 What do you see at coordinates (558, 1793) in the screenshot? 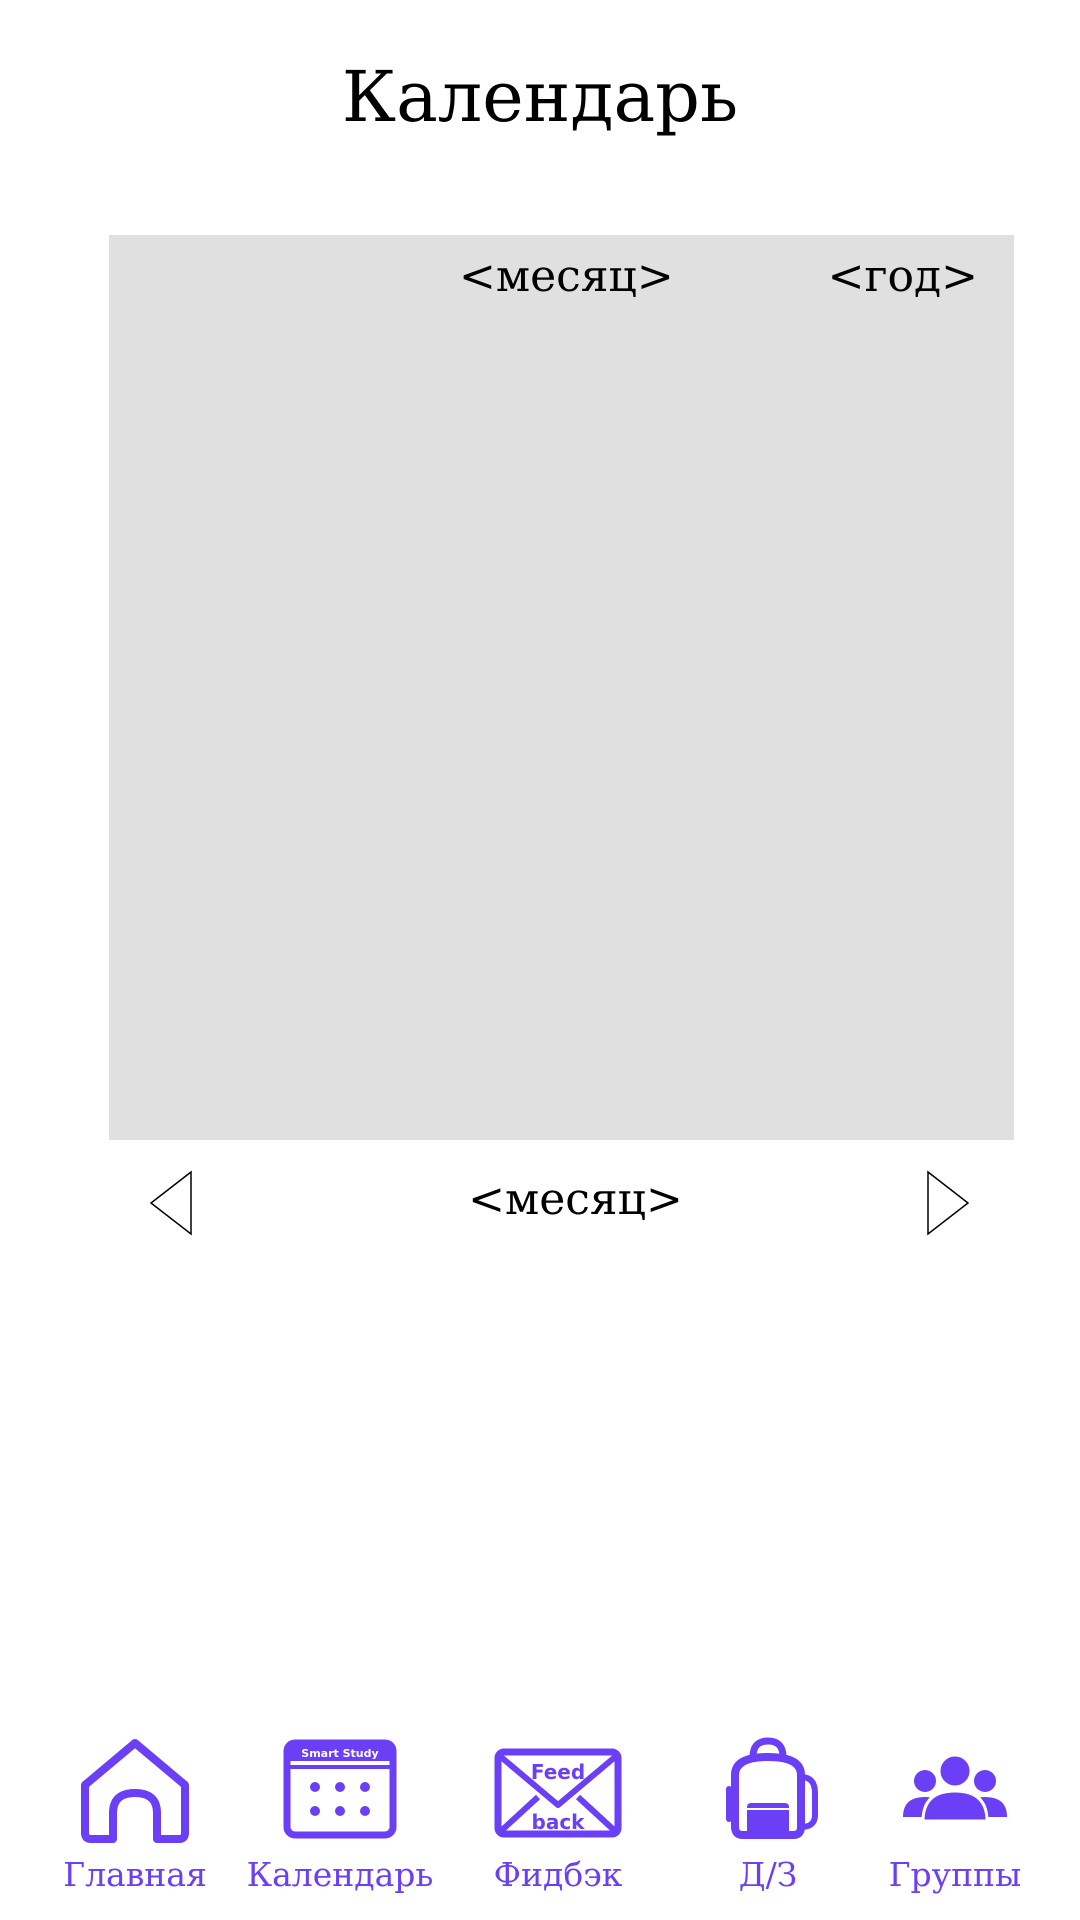
I see `feedback-envelope-icon: Feed back` at bounding box center [558, 1793].